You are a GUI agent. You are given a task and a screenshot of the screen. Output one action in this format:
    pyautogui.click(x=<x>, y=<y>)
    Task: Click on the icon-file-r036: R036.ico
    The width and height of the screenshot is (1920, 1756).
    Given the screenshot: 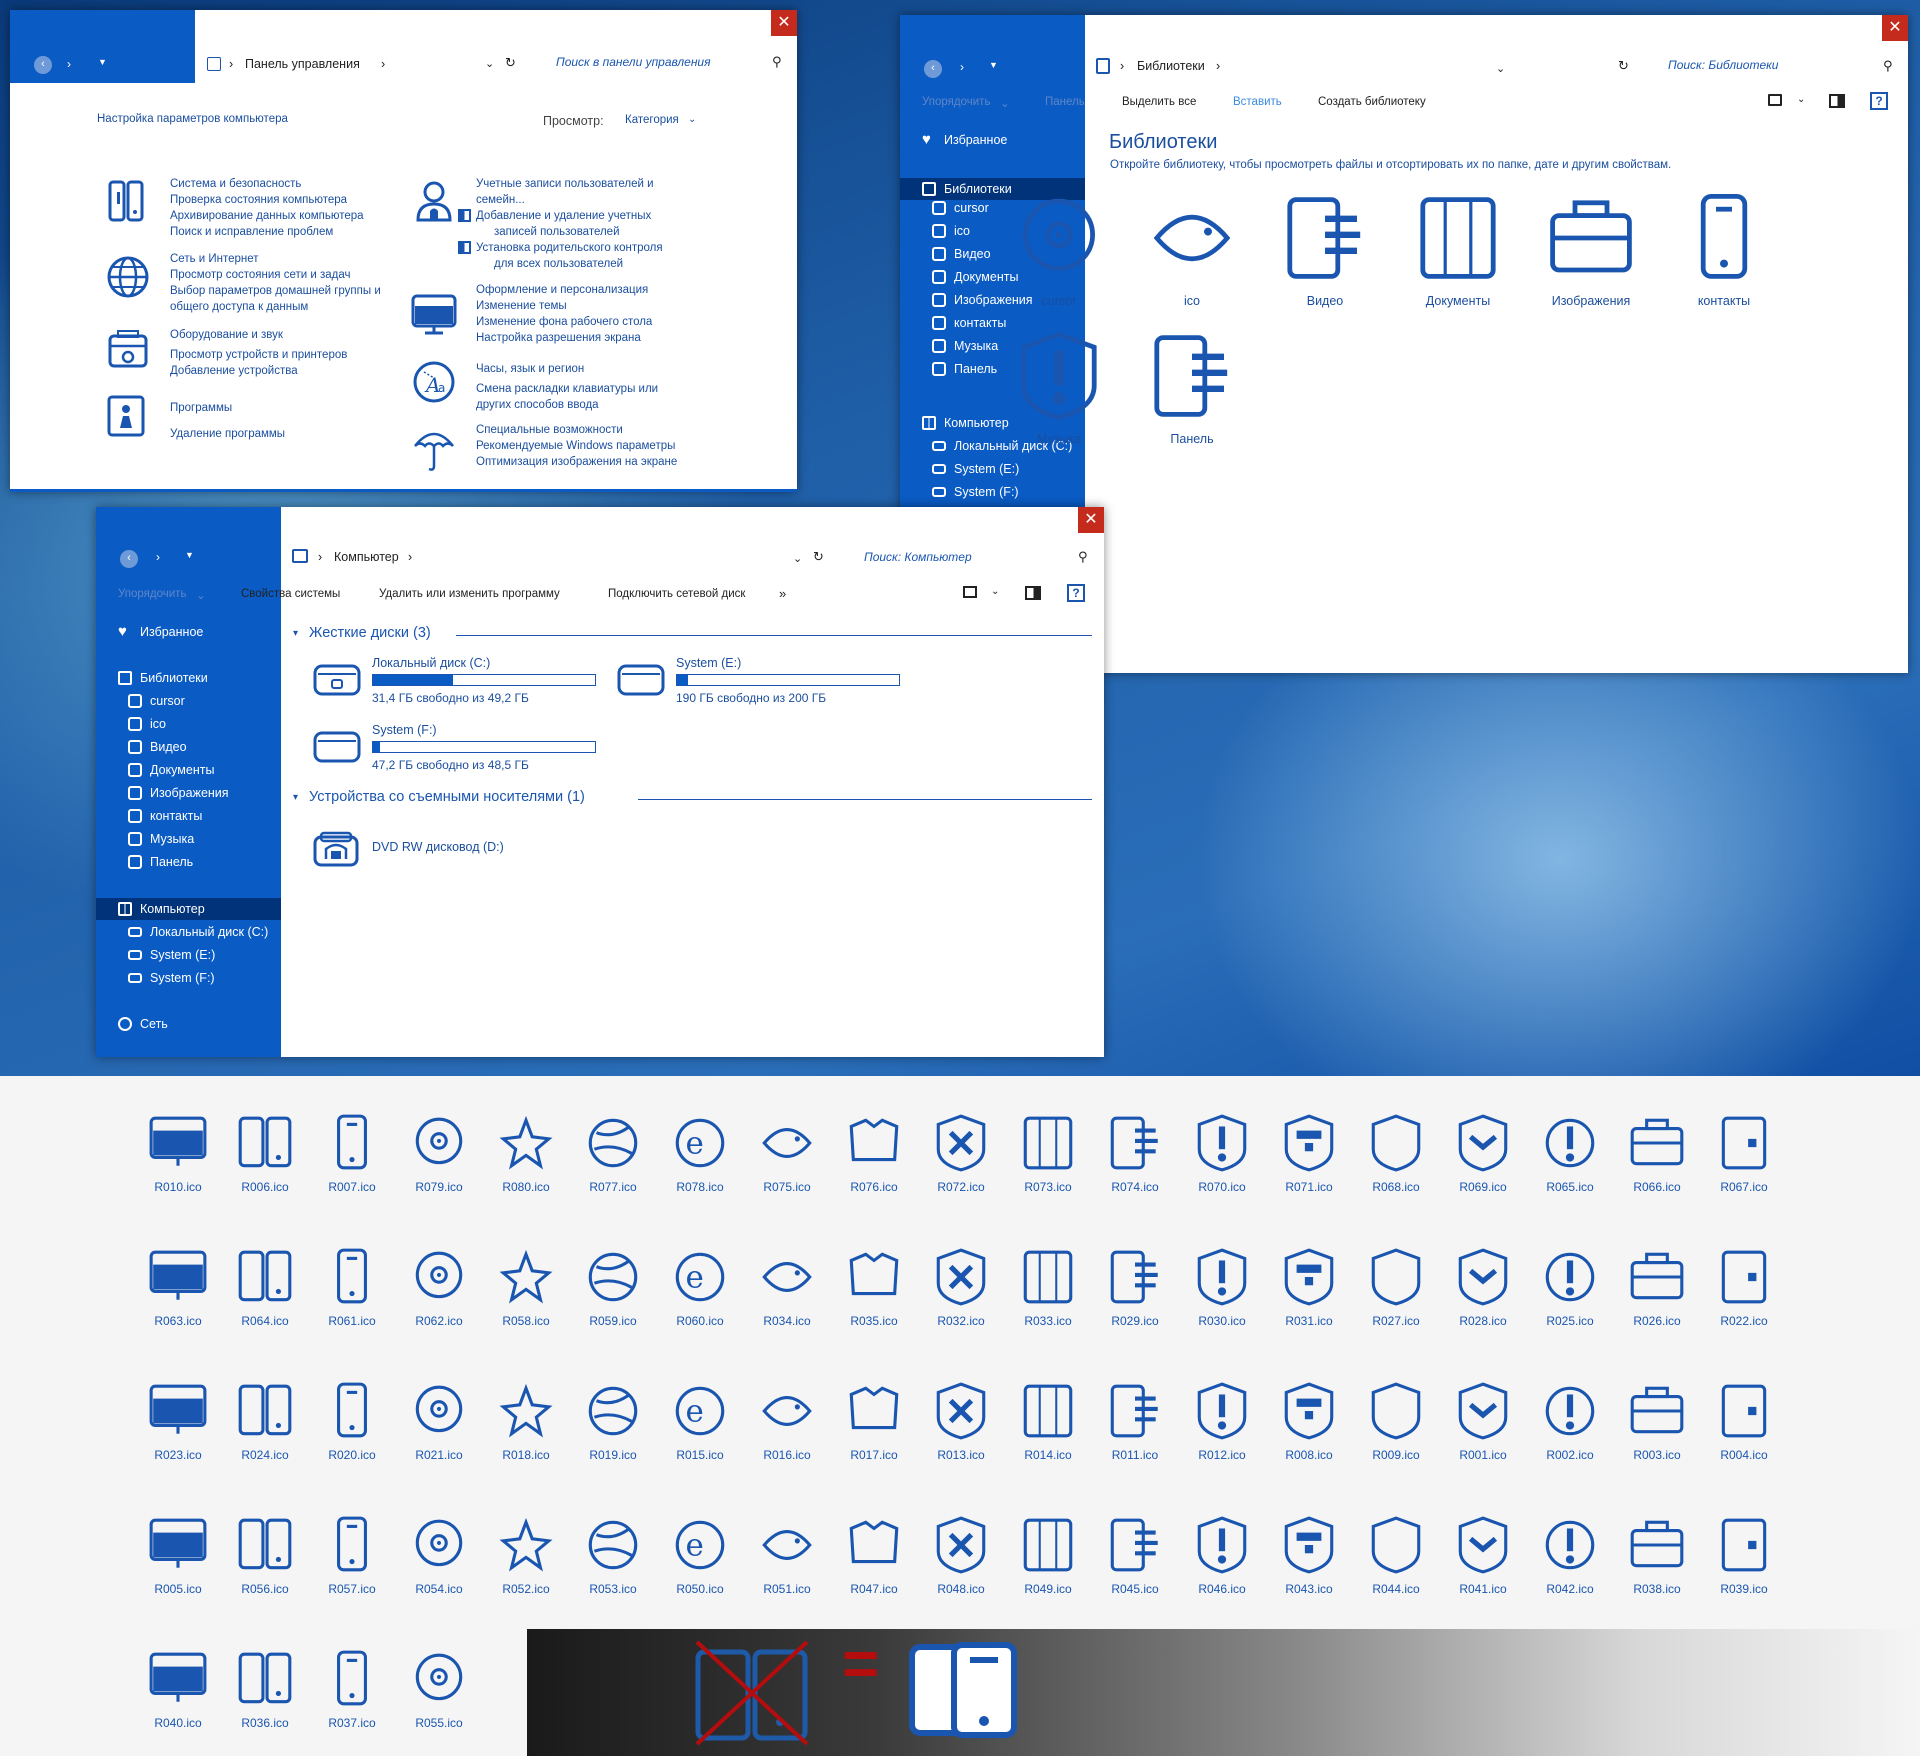 What is the action you would take?
    pyautogui.click(x=265, y=1689)
    